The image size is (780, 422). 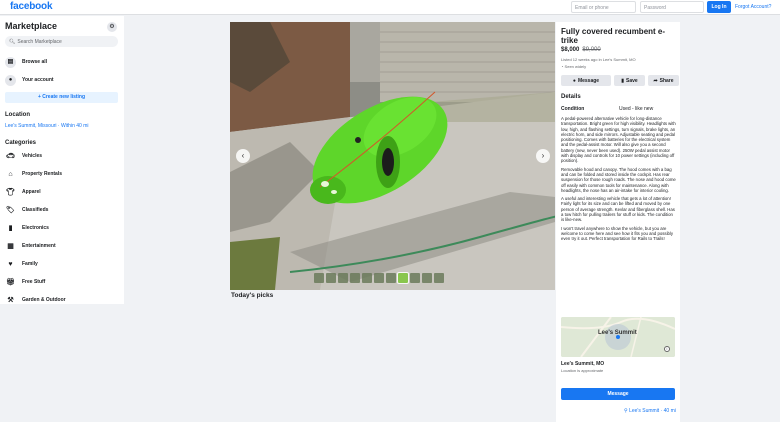 What do you see at coordinates (35, 62) in the screenshot?
I see `sidebar-item-label: Browse all` at bounding box center [35, 62].